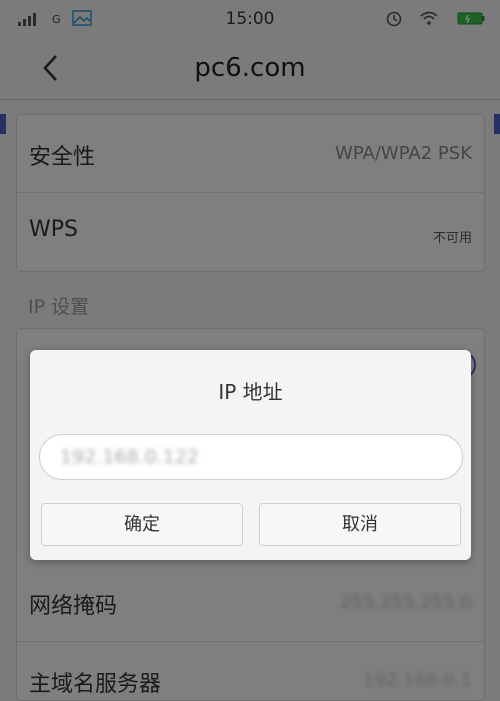 The height and width of the screenshot is (701, 500). Describe the element at coordinates (130, 457) in the screenshot. I see `ip-address-value: 192.168.0.122` at that location.